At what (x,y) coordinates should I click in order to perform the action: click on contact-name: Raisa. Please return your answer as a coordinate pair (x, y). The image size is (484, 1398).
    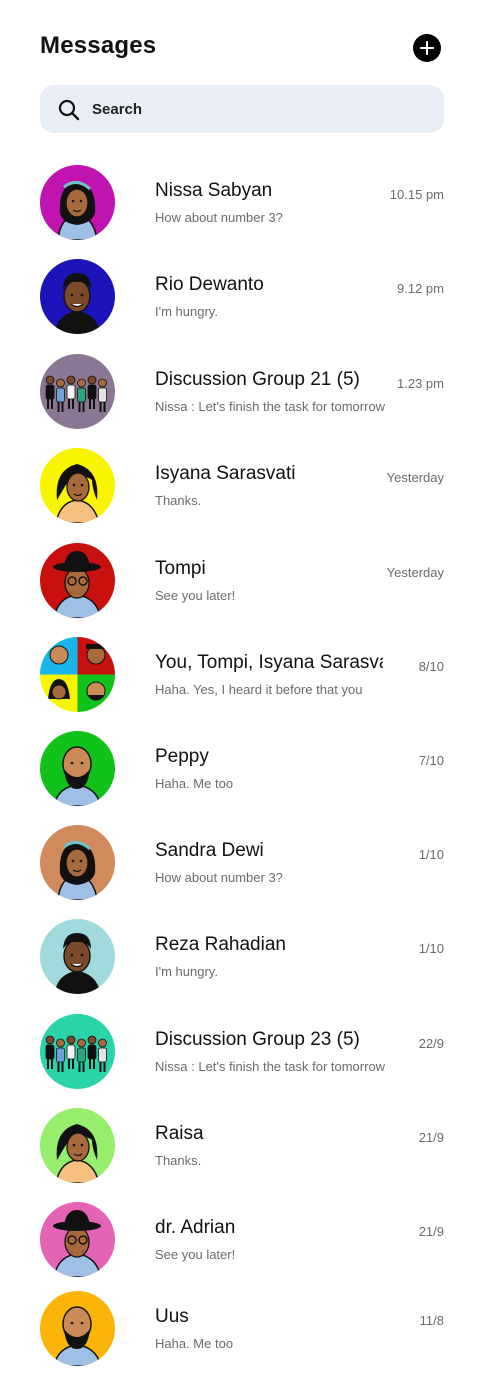
    Looking at the image, I should click on (179, 1133).